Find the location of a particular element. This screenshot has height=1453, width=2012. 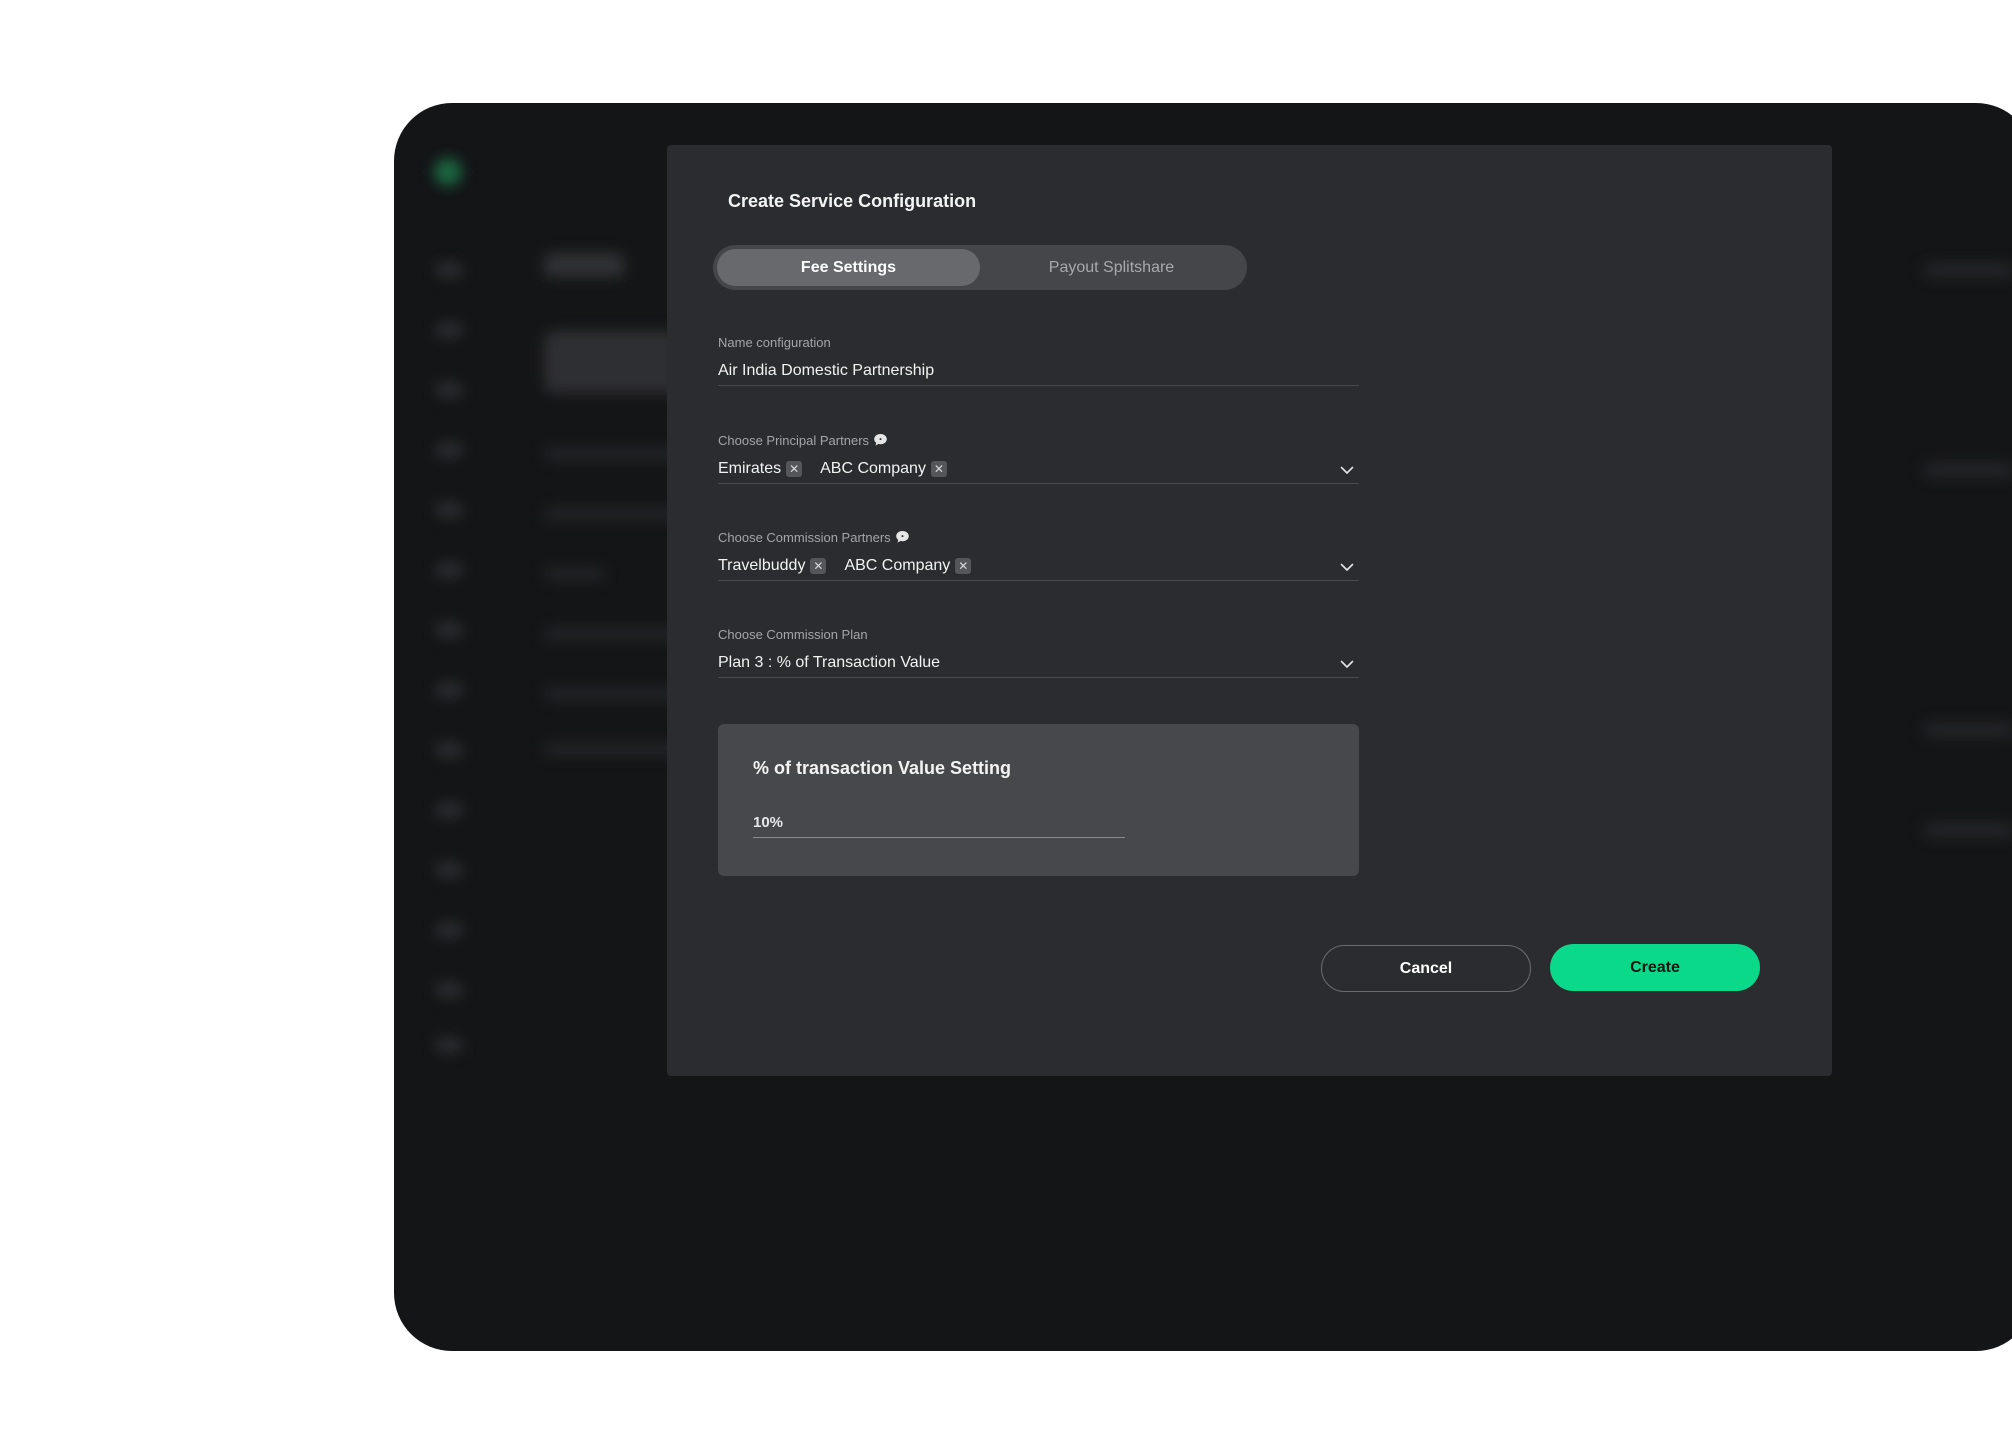

chip-label: Emirates is located at coordinates (750, 468).